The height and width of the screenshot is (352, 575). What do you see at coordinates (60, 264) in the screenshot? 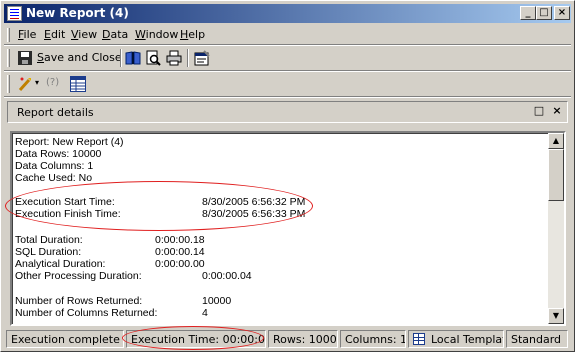
I see `analytical-duration-label: Analytical Duration:` at bounding box center [60, 264].